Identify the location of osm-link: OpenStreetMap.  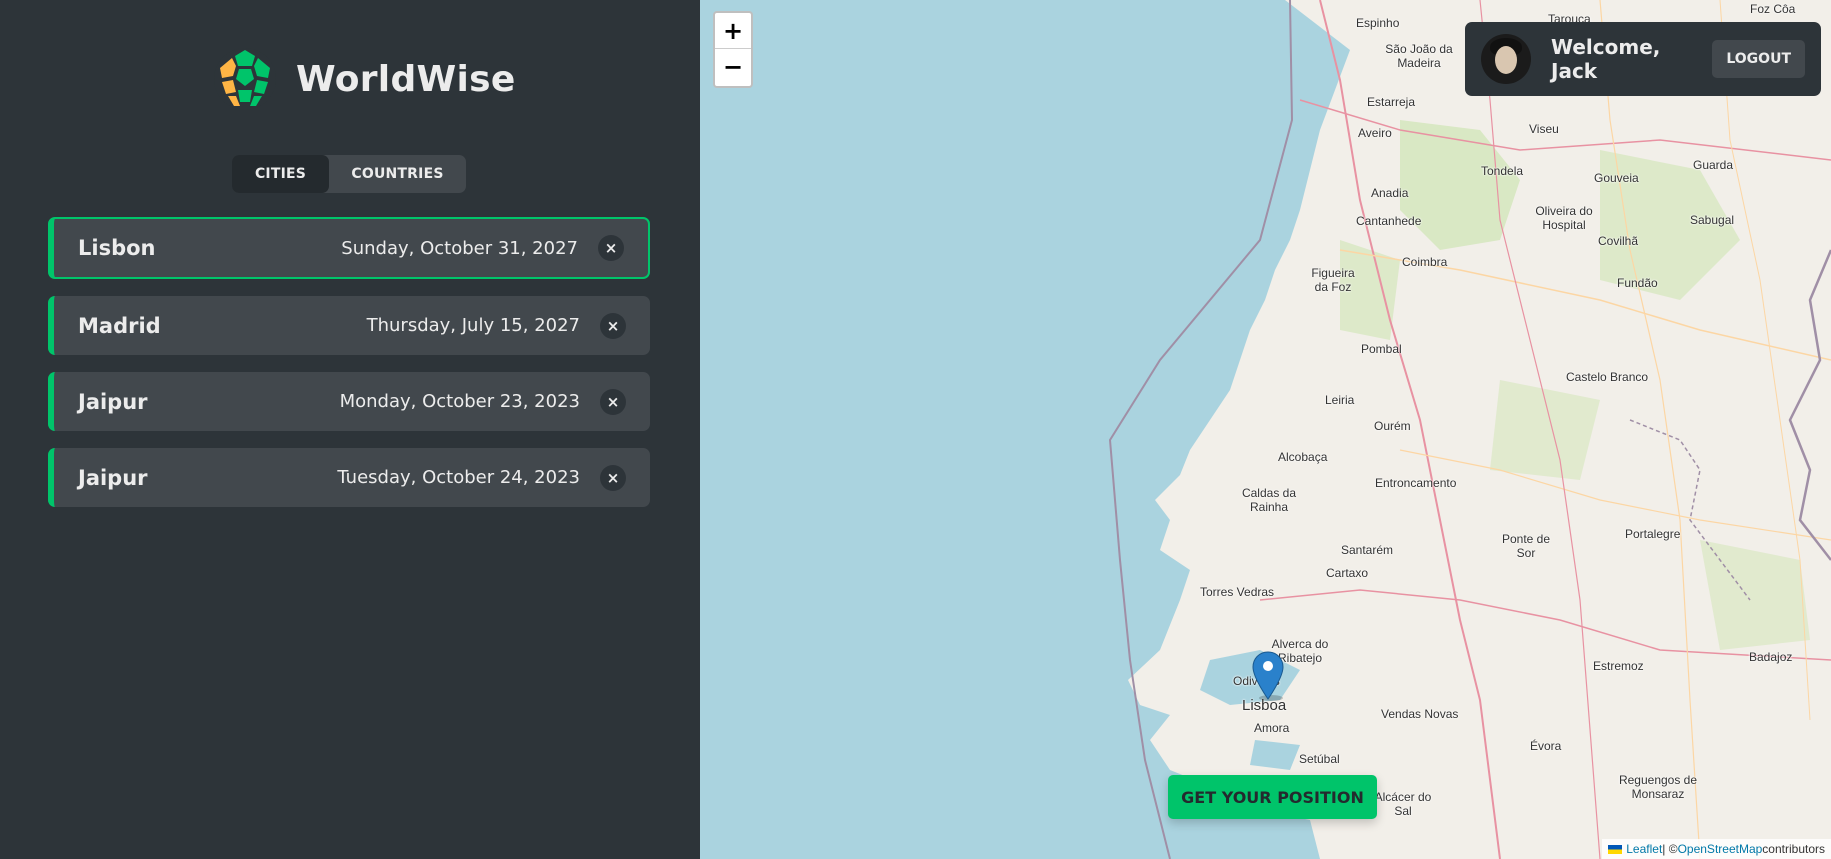
(1720, 849).